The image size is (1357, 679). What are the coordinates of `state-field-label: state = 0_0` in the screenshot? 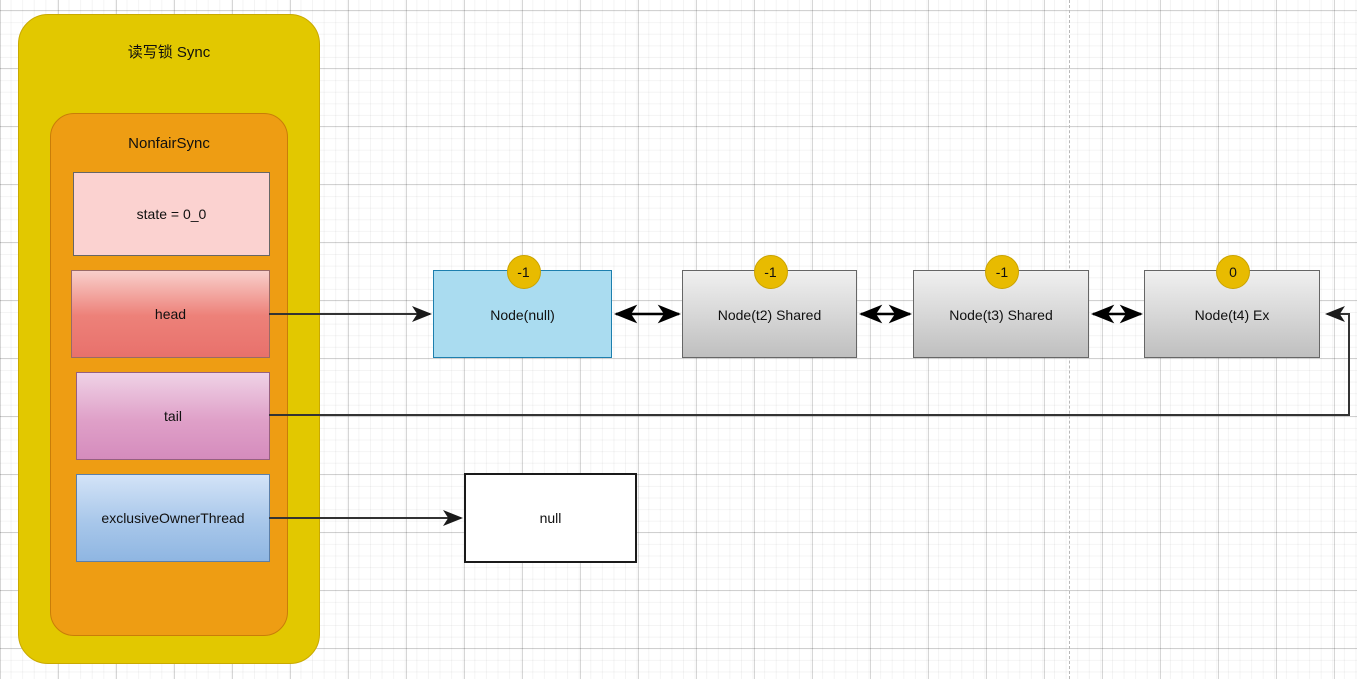 It's located at (171, 214).